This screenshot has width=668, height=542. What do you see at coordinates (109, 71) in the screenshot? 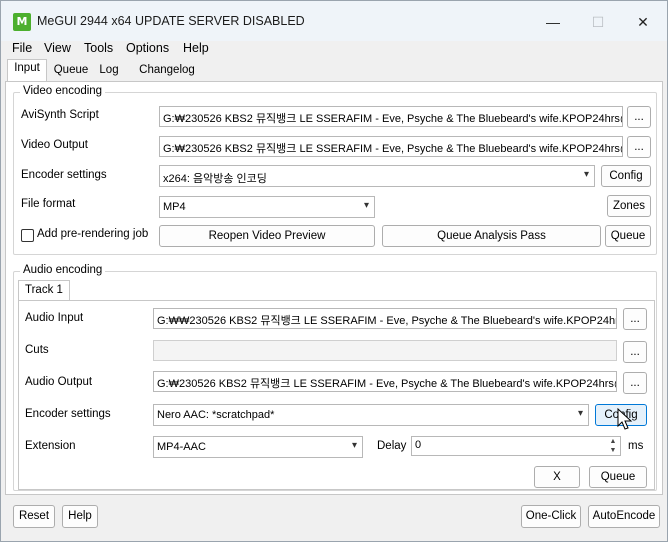
I see `tab-log: Log` at bounding box center [109, 71].